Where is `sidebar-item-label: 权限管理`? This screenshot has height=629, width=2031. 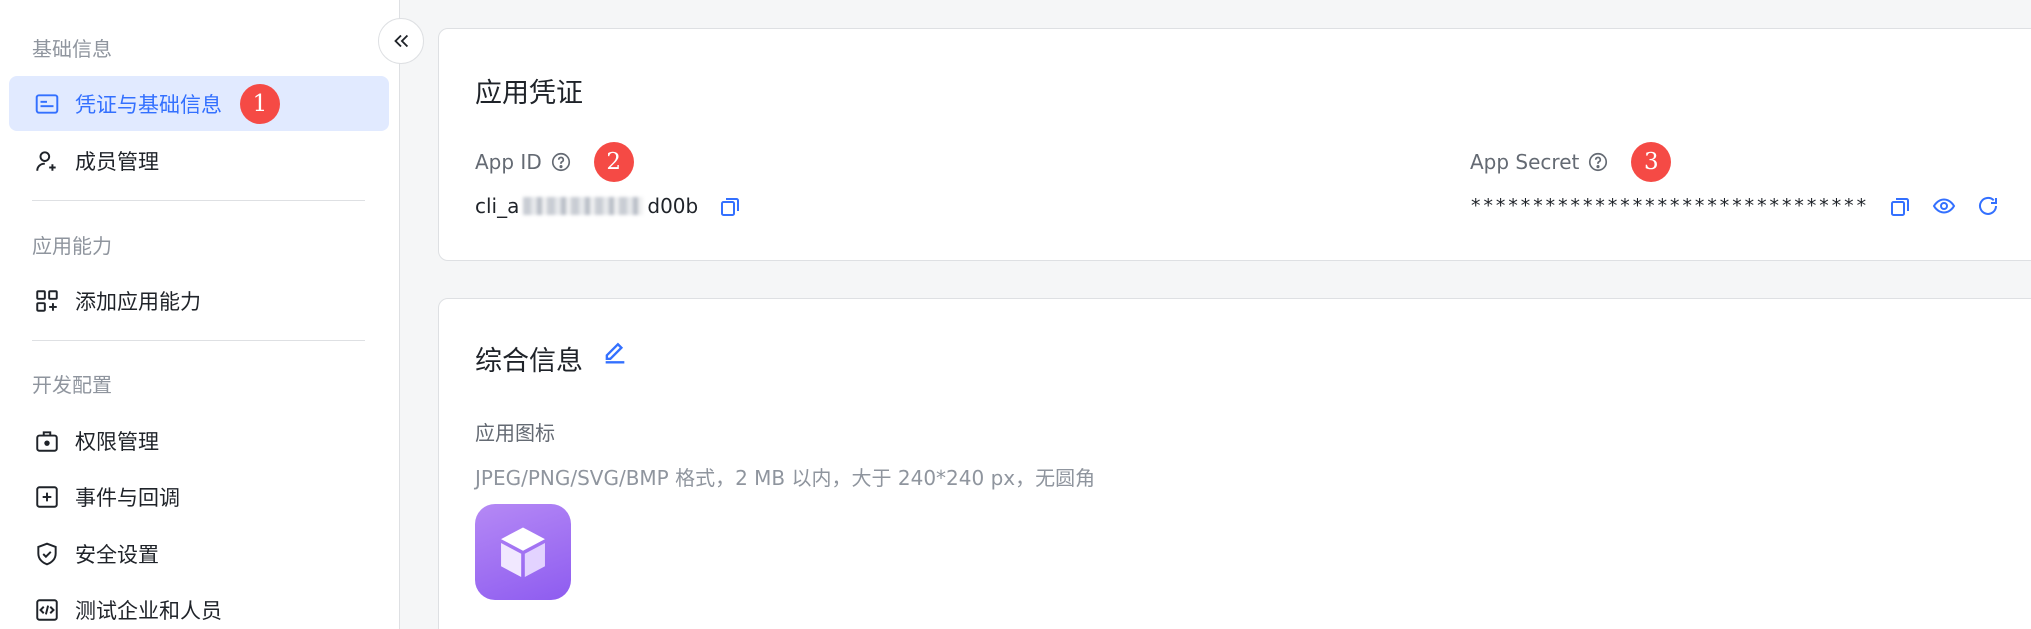
sidebar-item-label: 权限管理 is located at coordinates (117, 441).